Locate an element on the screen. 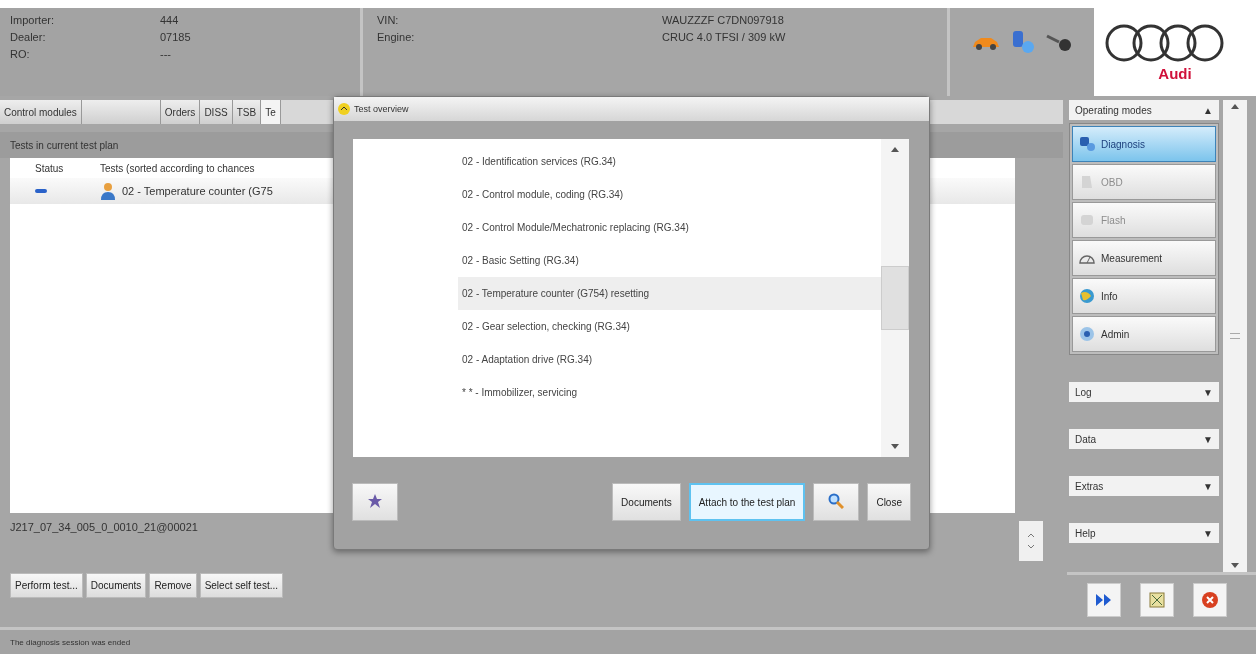  diagnosis-icon is located at coordinates (1087, 144).